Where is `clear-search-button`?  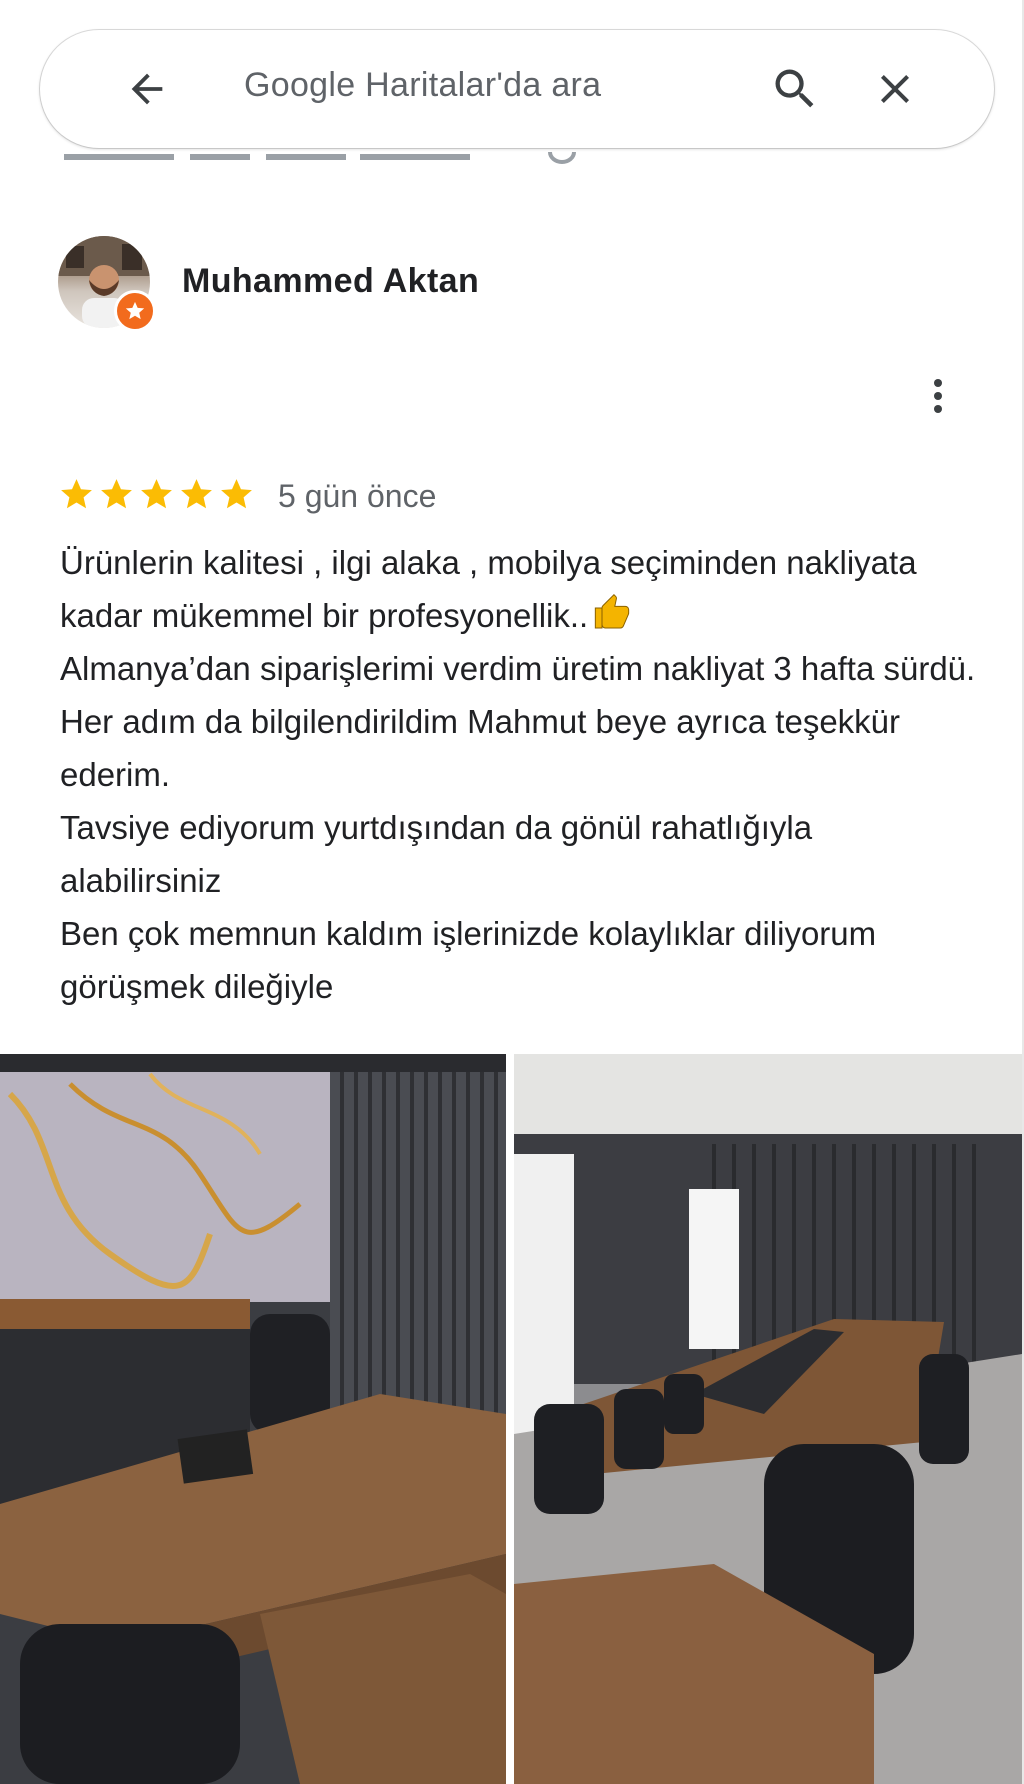 clear-search-button is located at coordinates (895, 89).